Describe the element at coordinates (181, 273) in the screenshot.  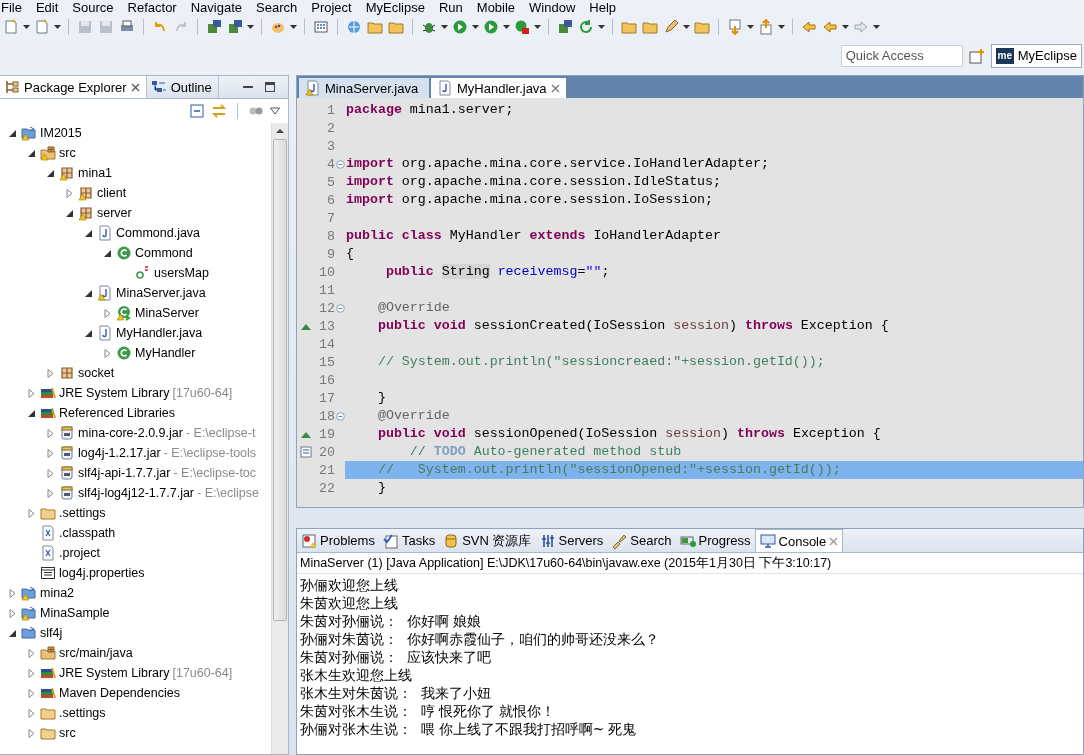
I see `tree-item: usersMap` at that location.